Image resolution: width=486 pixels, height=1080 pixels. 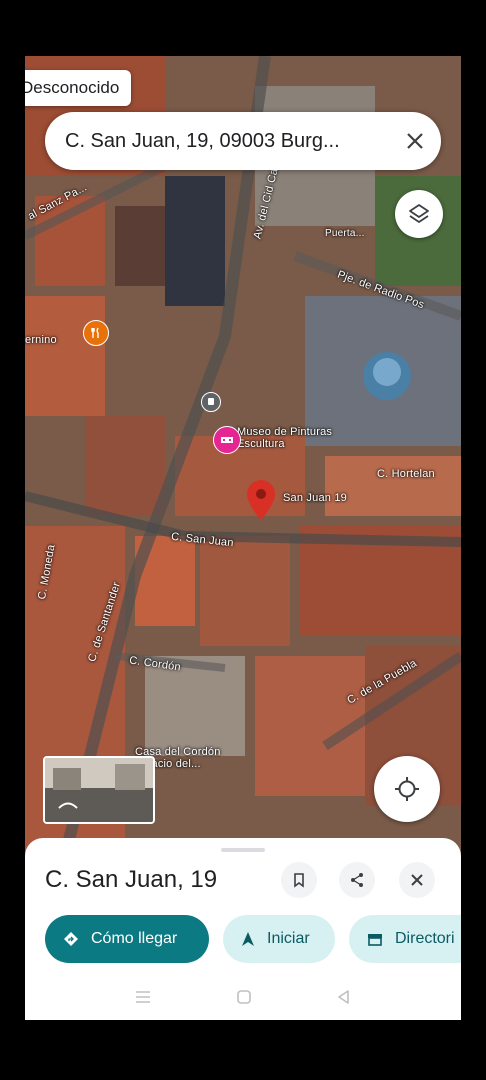 I want to click on fork-knife-icon, so click(x=95, y=332).